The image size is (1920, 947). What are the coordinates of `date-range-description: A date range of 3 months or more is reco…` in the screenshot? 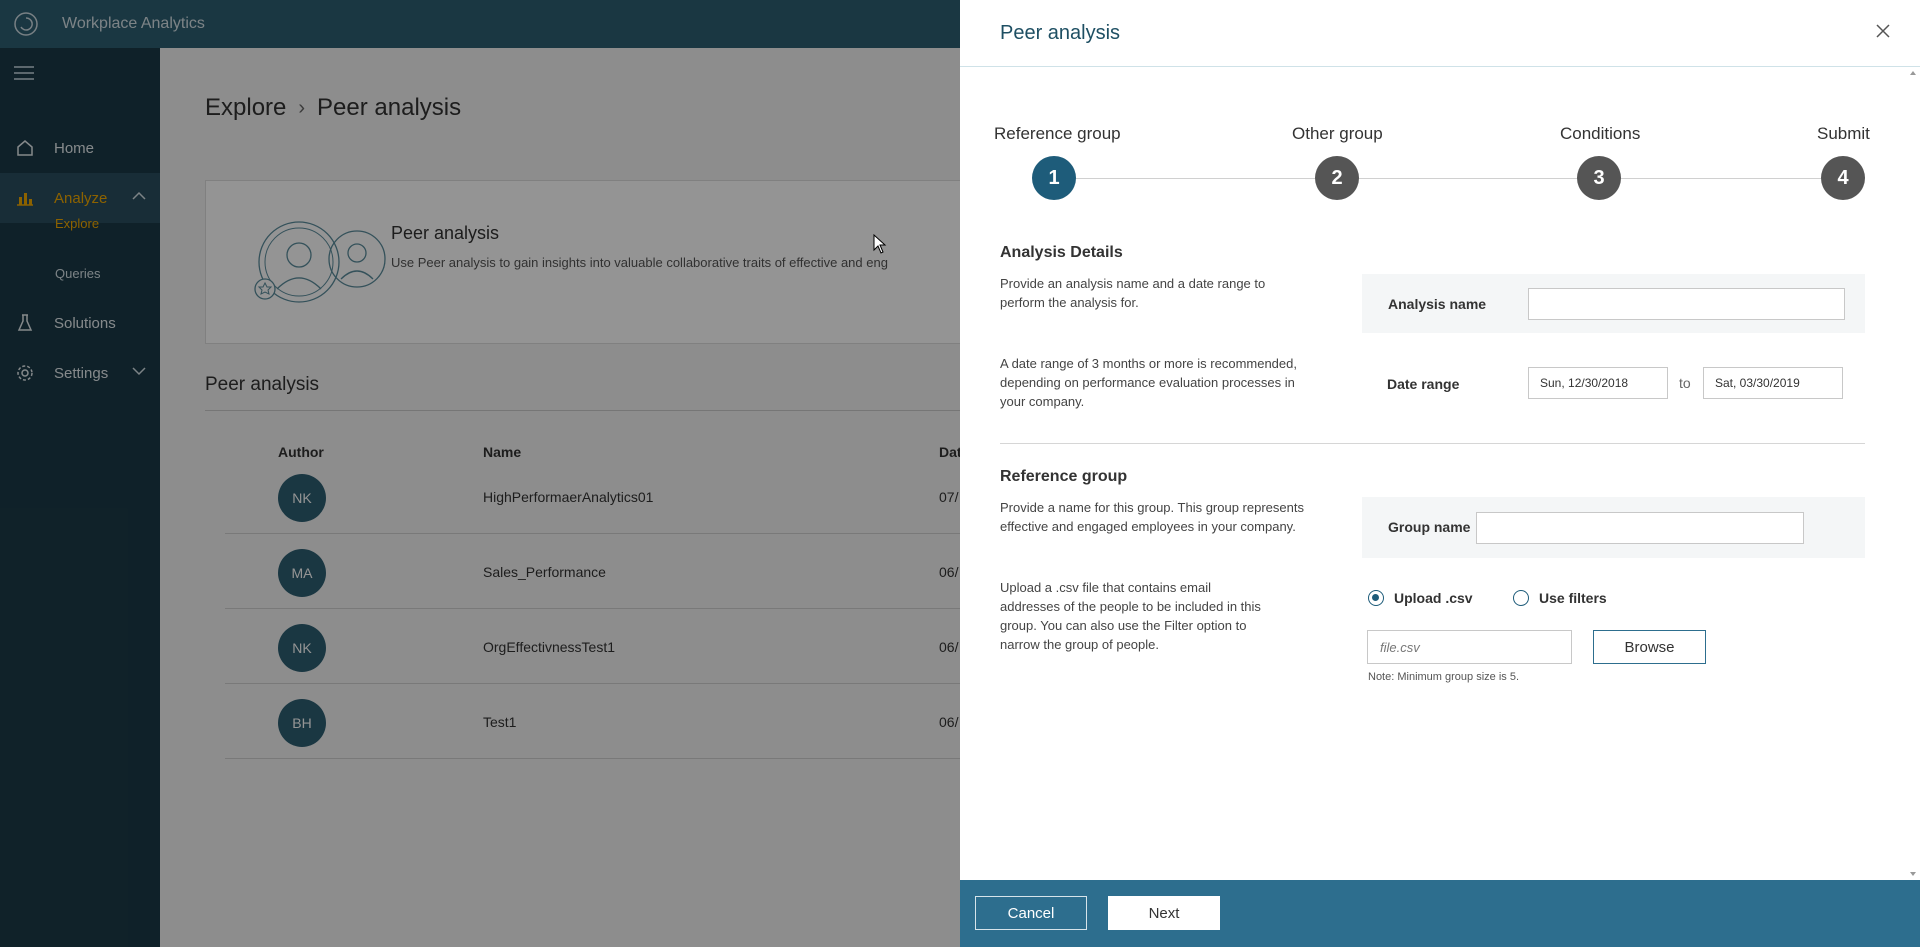 It's located at (1148, 382).